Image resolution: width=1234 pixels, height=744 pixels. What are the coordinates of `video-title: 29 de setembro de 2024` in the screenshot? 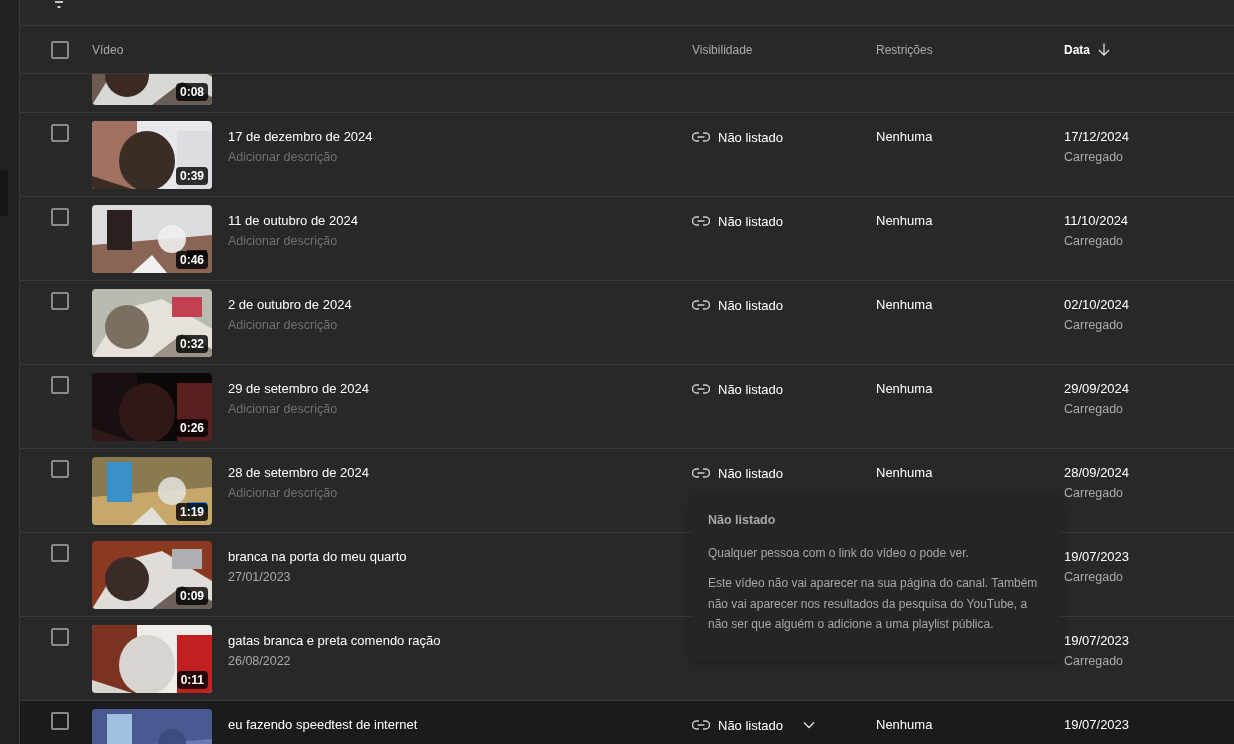 It's located at (298, 389).